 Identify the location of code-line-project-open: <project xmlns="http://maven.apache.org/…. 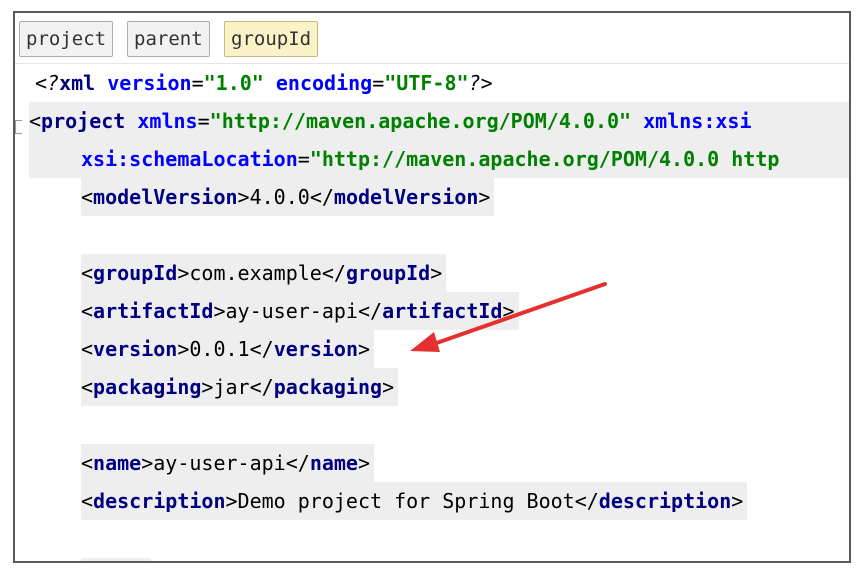
(439, 121).